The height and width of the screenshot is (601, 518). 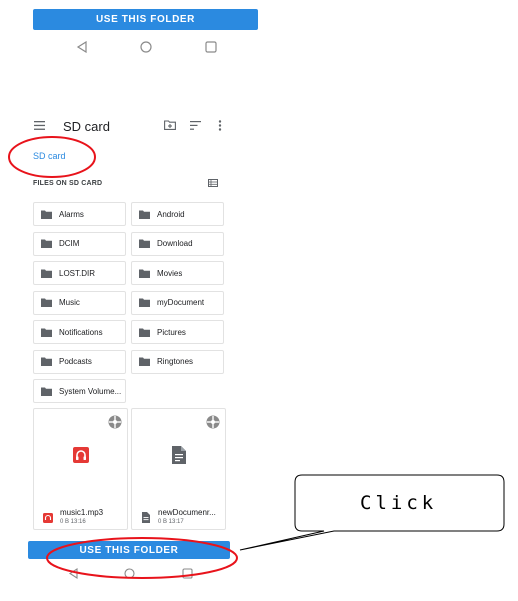 What do you see at coordinates (81, 455) in the screenshot?
I see `audio-file-large-icon` at bounding box center [81, 455].